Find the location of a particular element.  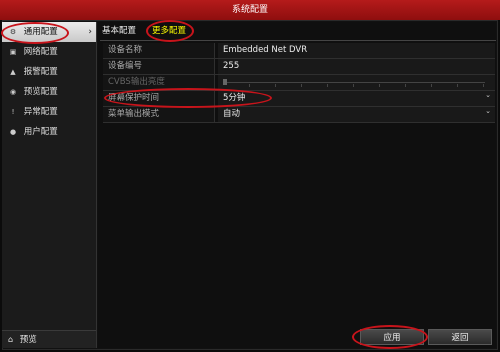

sidebar-item-label: 预览配置 is located at coordinates (40, 92).